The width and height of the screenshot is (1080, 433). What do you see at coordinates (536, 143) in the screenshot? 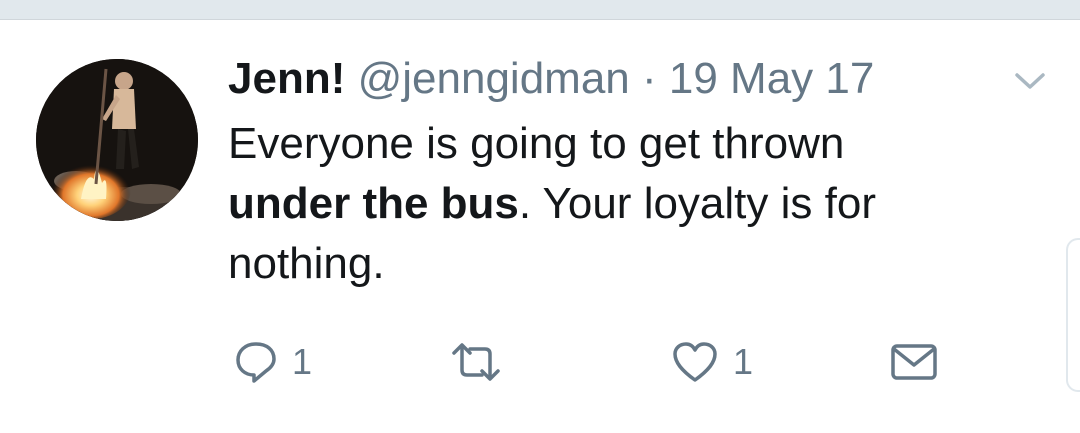
I see `tweet-text-line1: Everyone is going to get thrown` at bounding box center [536, 143].